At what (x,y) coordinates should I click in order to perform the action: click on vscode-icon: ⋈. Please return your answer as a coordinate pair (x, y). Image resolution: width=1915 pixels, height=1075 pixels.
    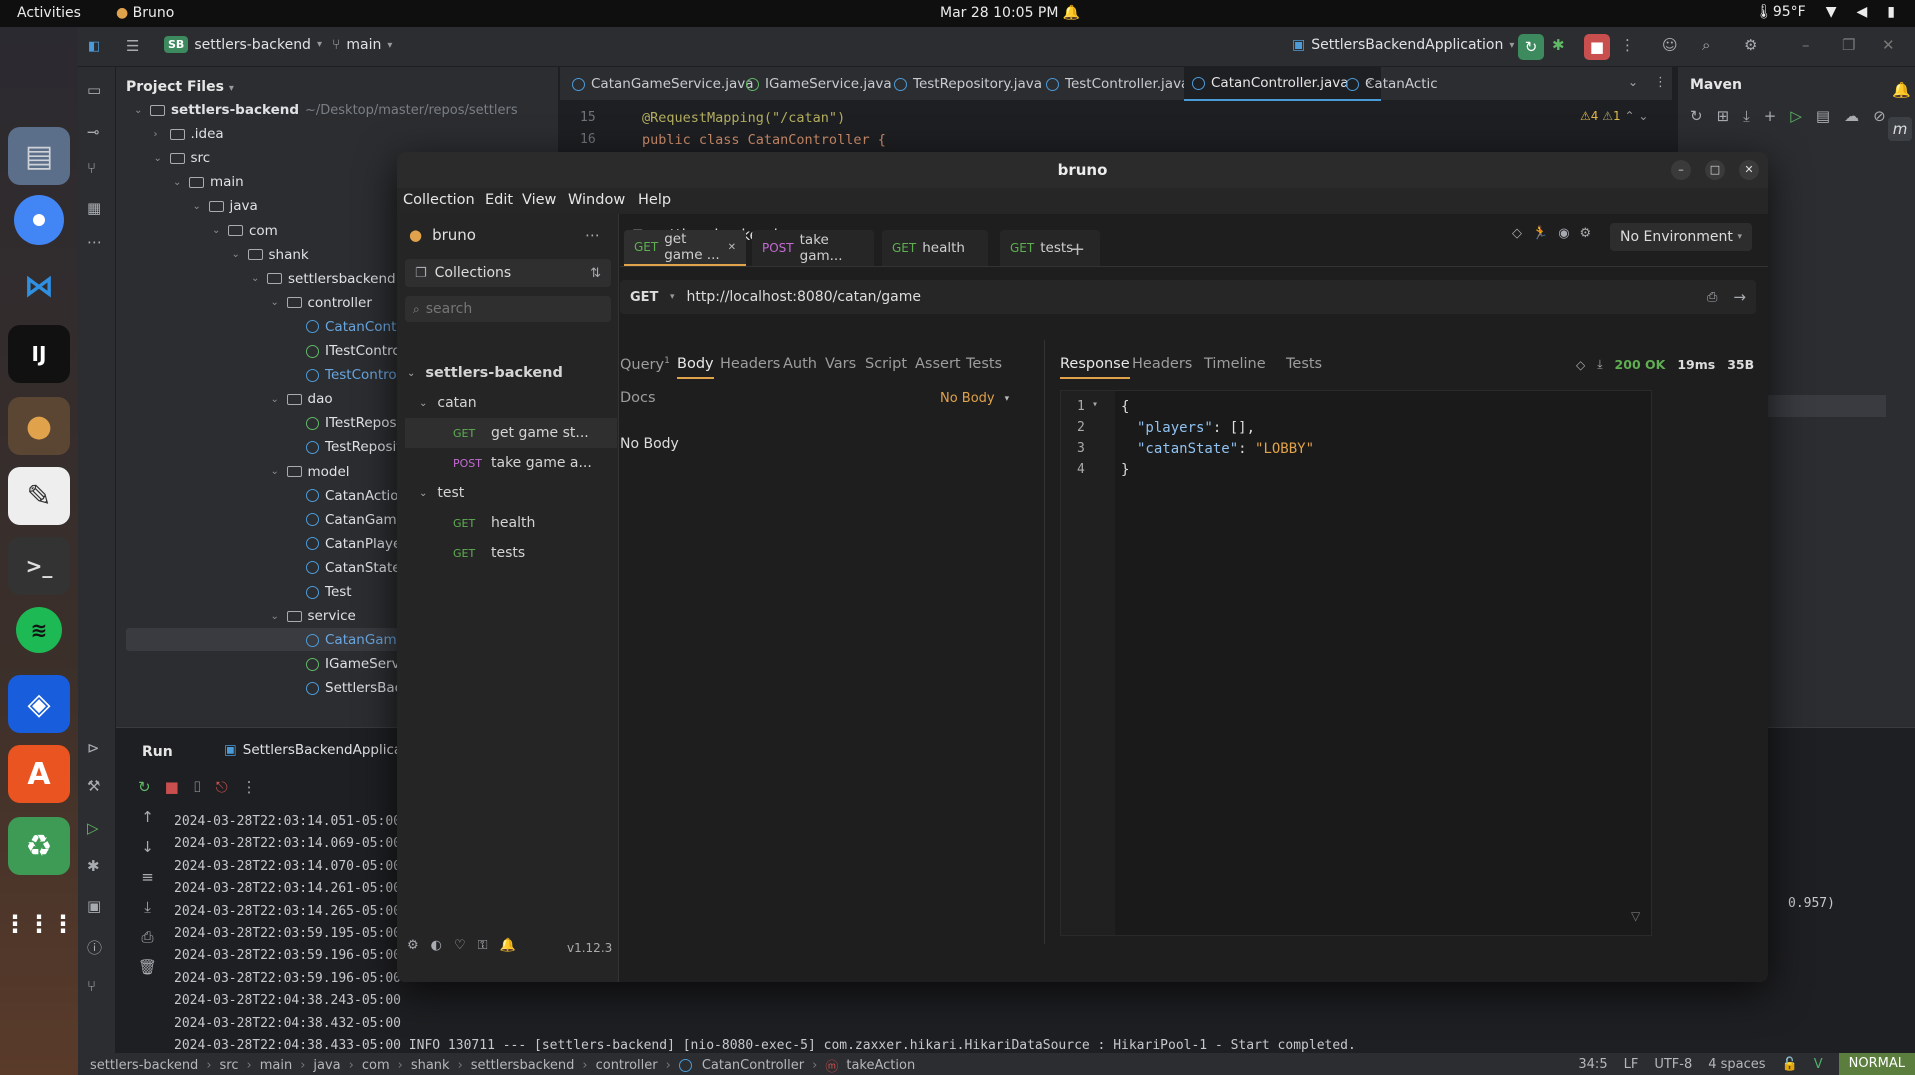
    Looking at the image, I should click on (39, 286).